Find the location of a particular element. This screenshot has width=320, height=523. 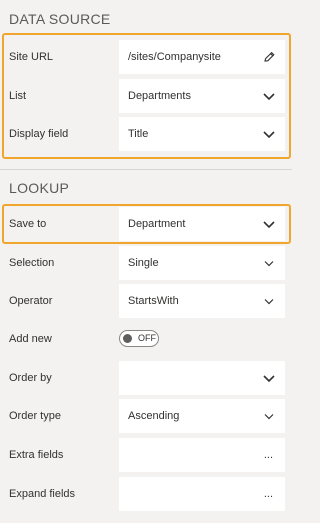

order-type-row: Order type Ascending is located at coordinates (149, 416).